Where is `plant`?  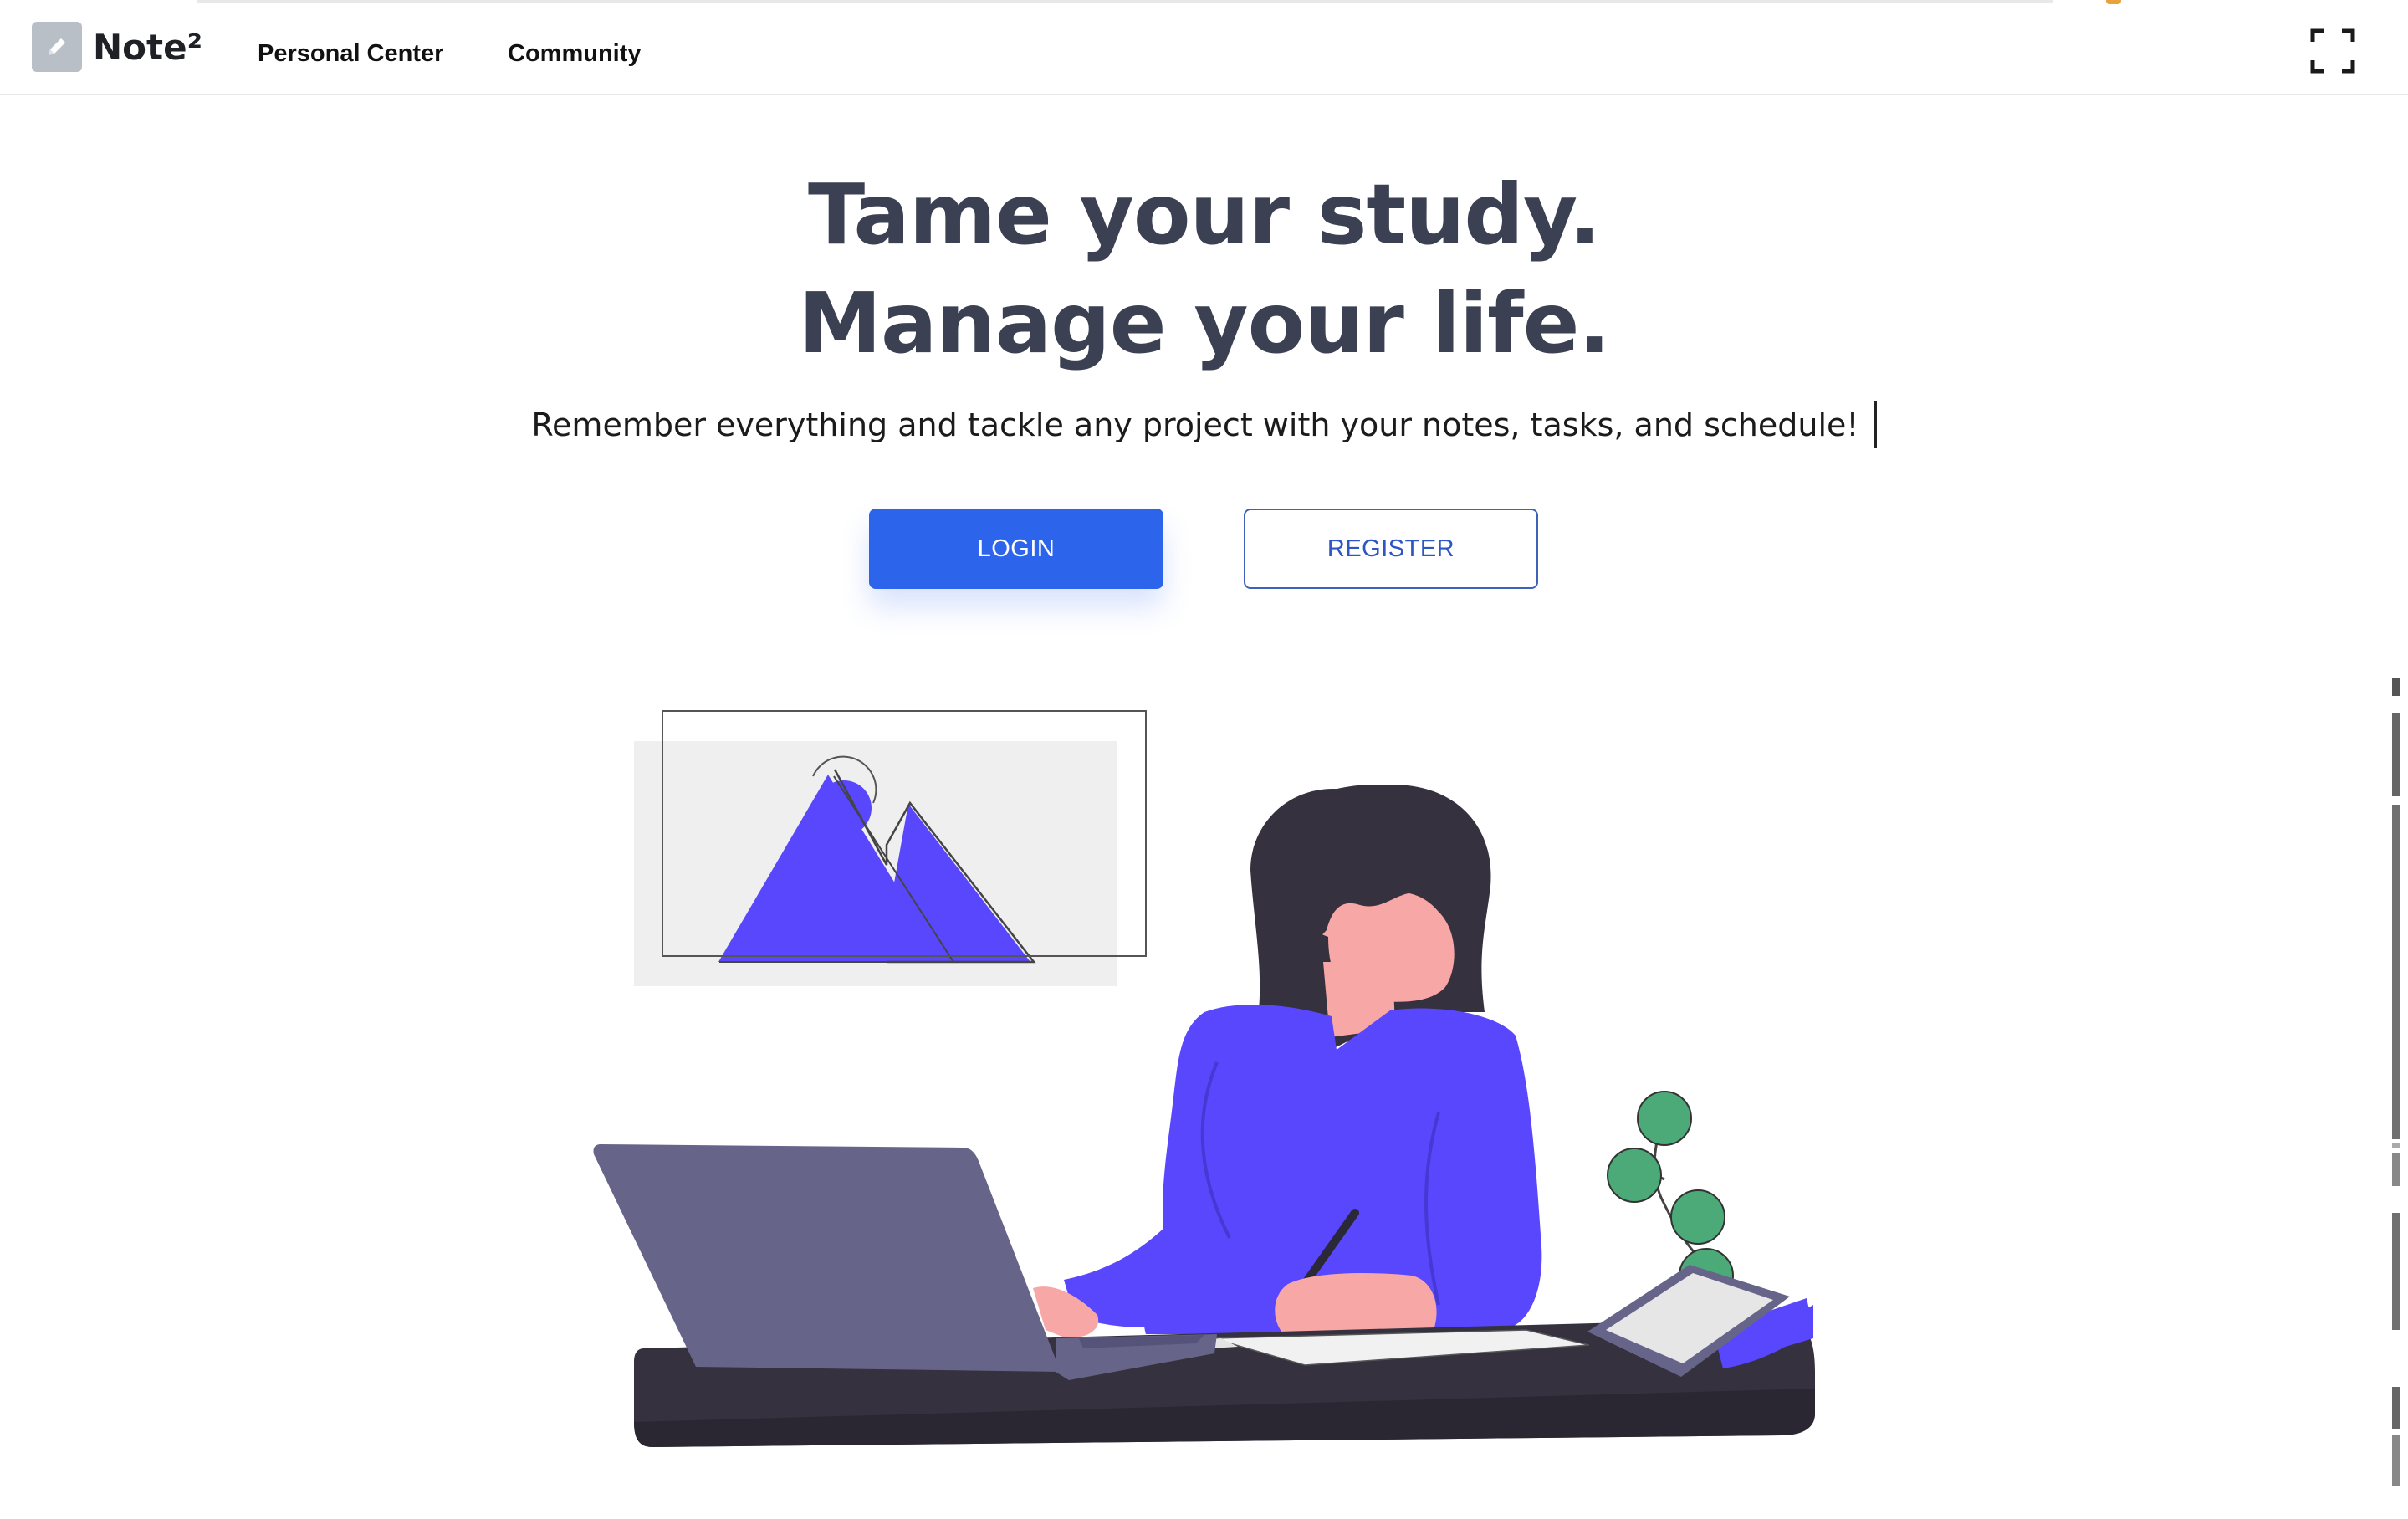
plant is located at coordinates (1670, 1197).